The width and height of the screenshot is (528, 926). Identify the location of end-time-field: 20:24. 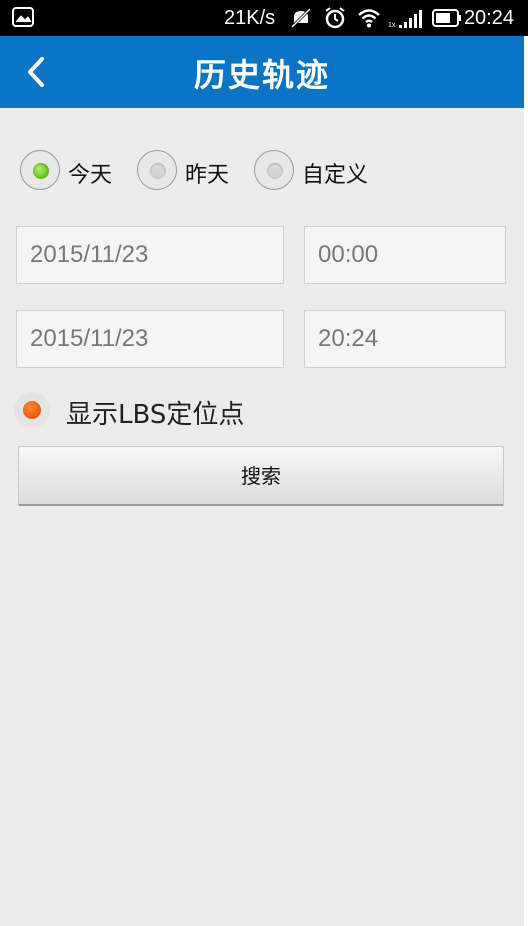
(405, 339).